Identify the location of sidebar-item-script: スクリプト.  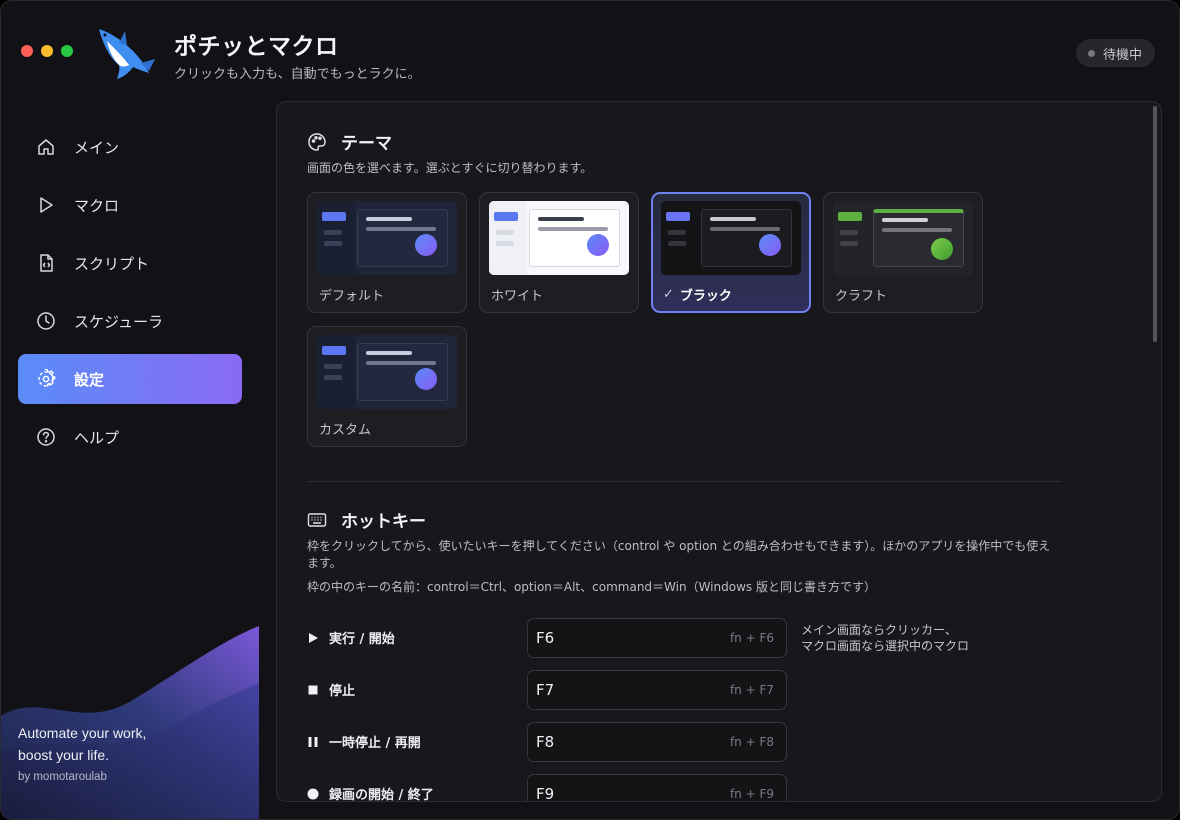
(130, 263).